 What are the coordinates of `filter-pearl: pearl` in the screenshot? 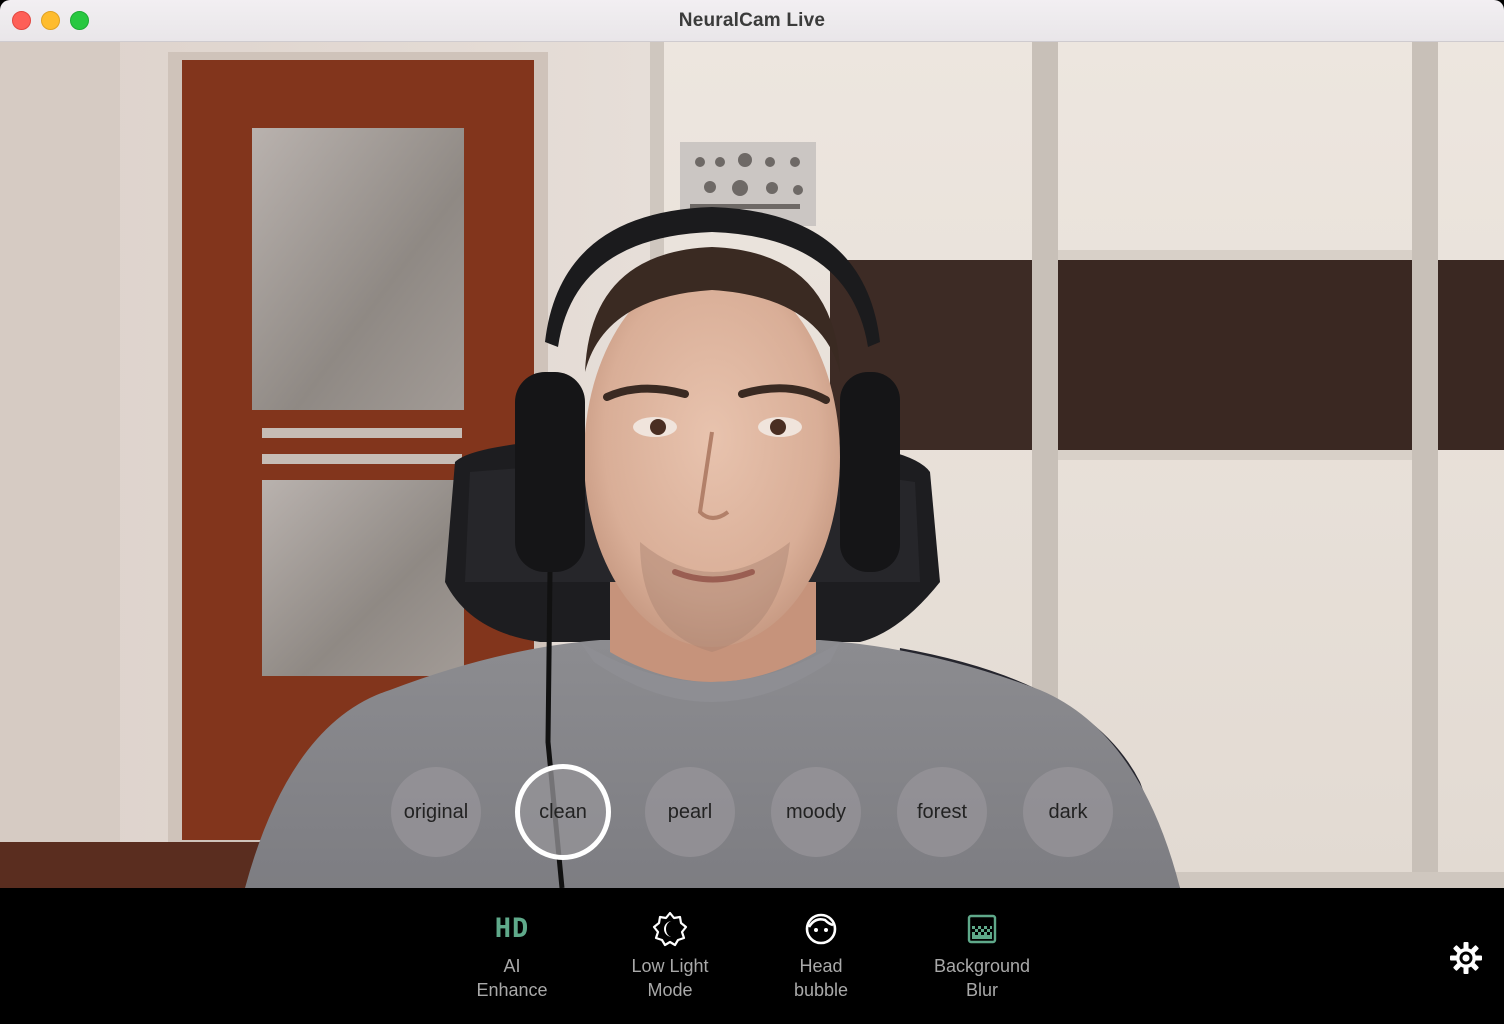 It's located at (690, 812).